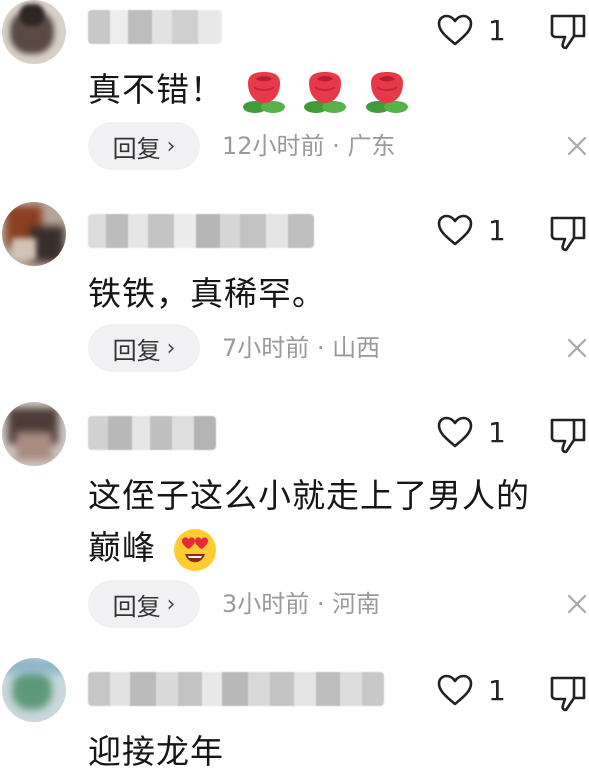 The image size is (589, 778). Describe the element at coordinates (156, 89) in the screenshot. I see `comment-text-content: 真不错！` at that location.